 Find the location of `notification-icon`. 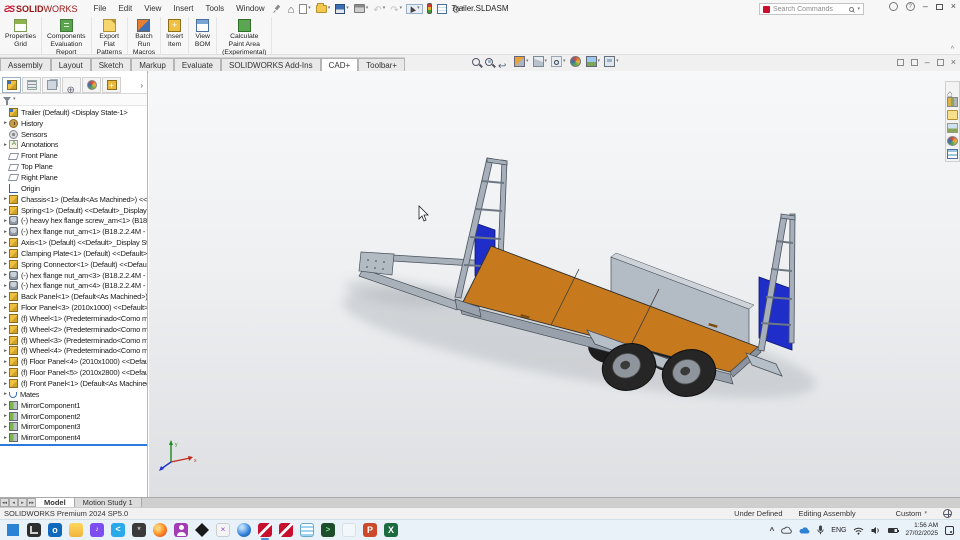

notification-icon is located at coordinates (949, 530).